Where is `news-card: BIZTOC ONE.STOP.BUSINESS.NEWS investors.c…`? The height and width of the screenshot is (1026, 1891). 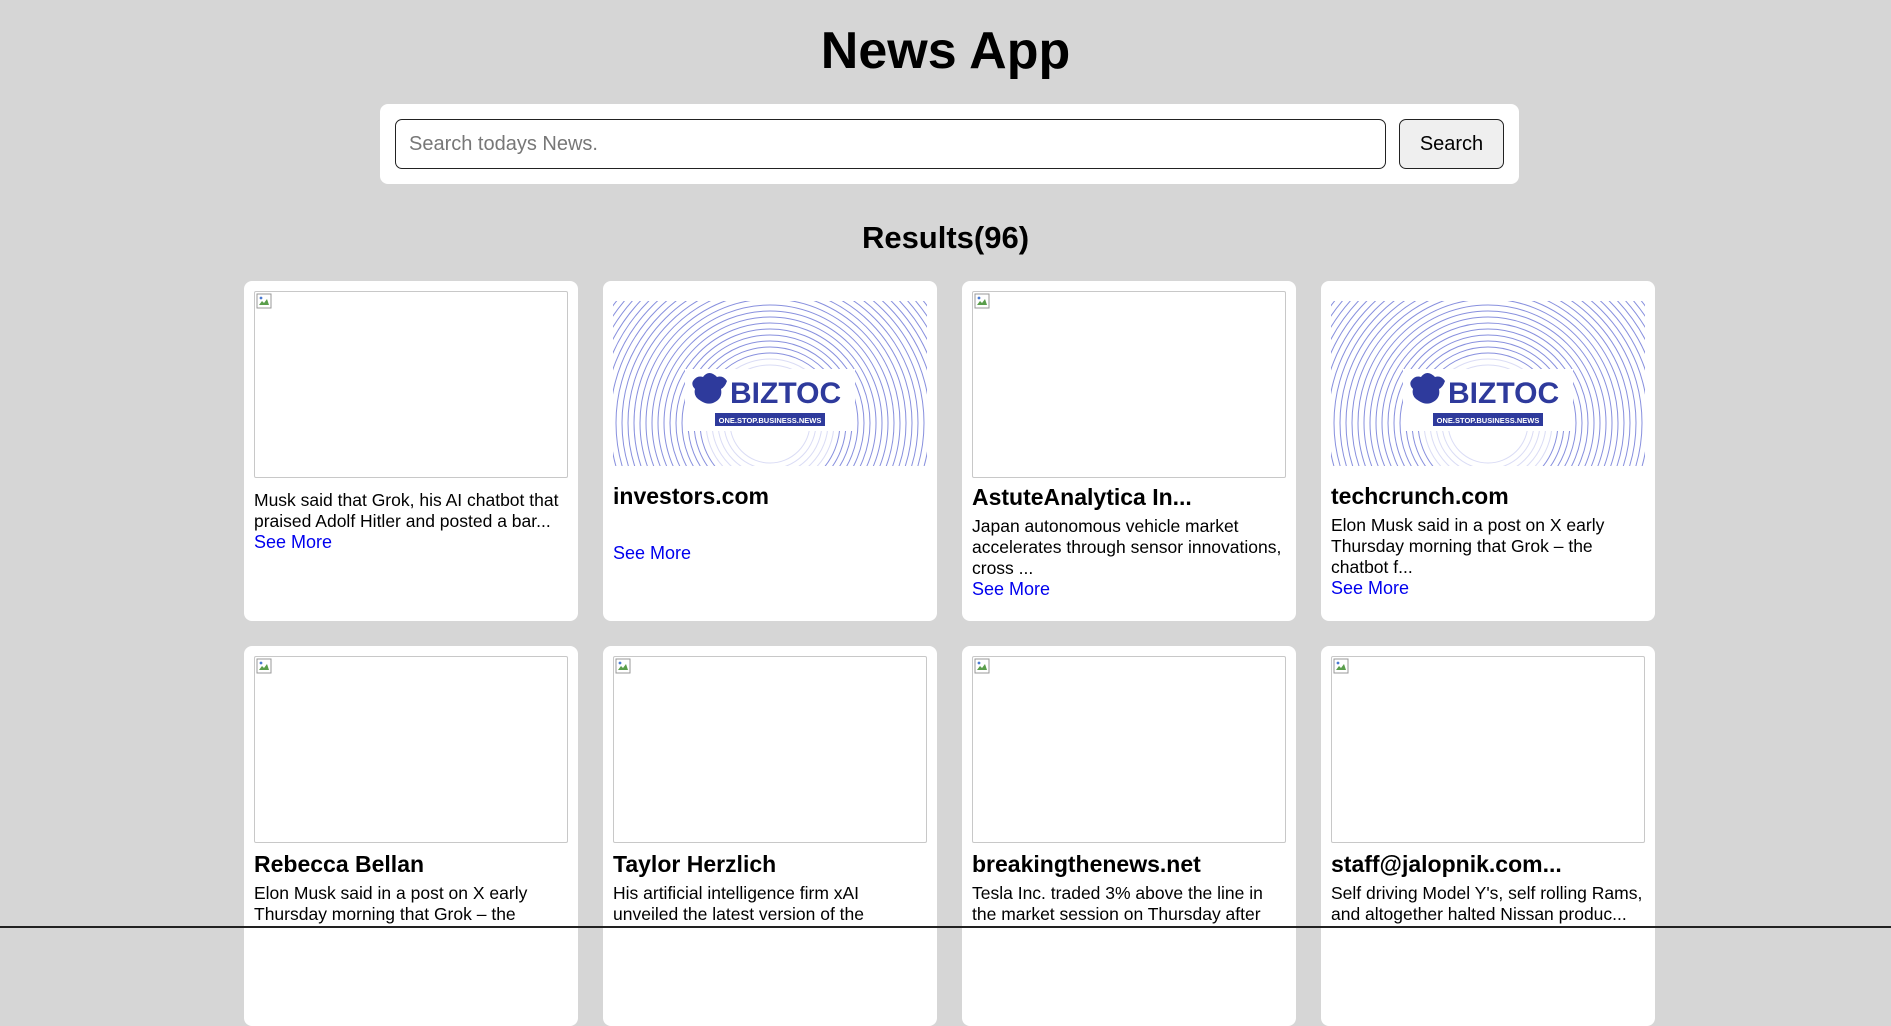 news-card: BIZTOC ONE.STOP.BUSINESS.NEWS investors.c… is located at coordinates (770, 451).